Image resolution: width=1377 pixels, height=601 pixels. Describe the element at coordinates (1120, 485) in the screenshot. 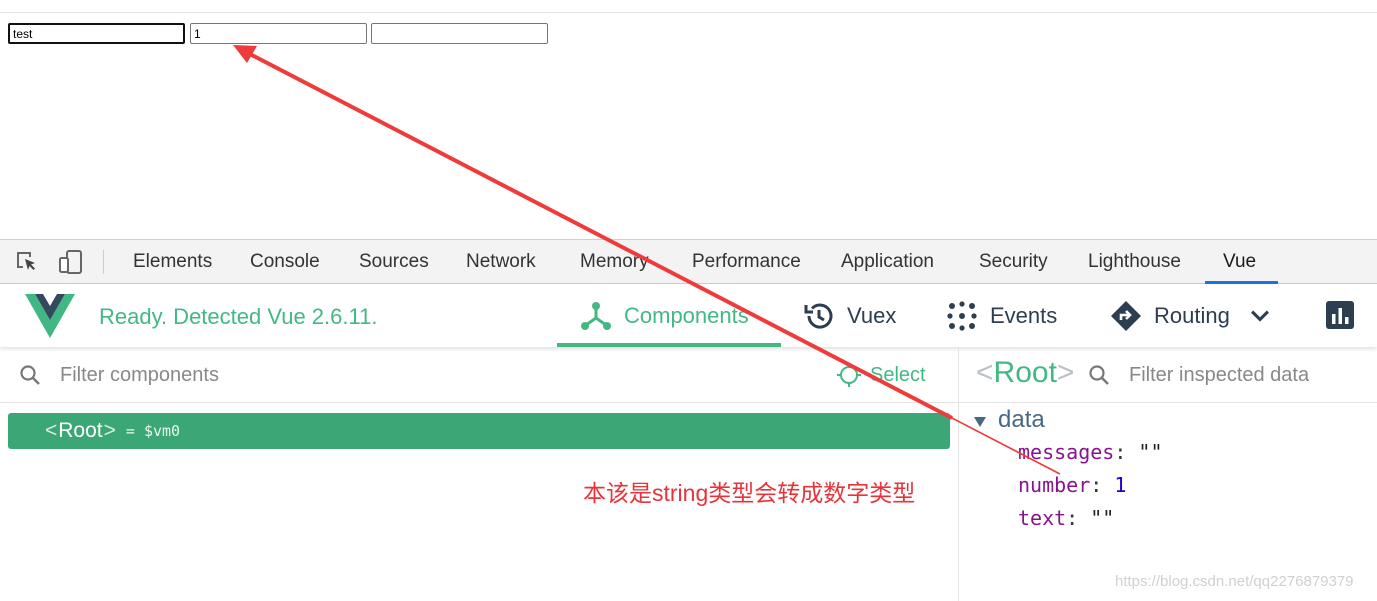

I see `prop-value: 1` at that location.